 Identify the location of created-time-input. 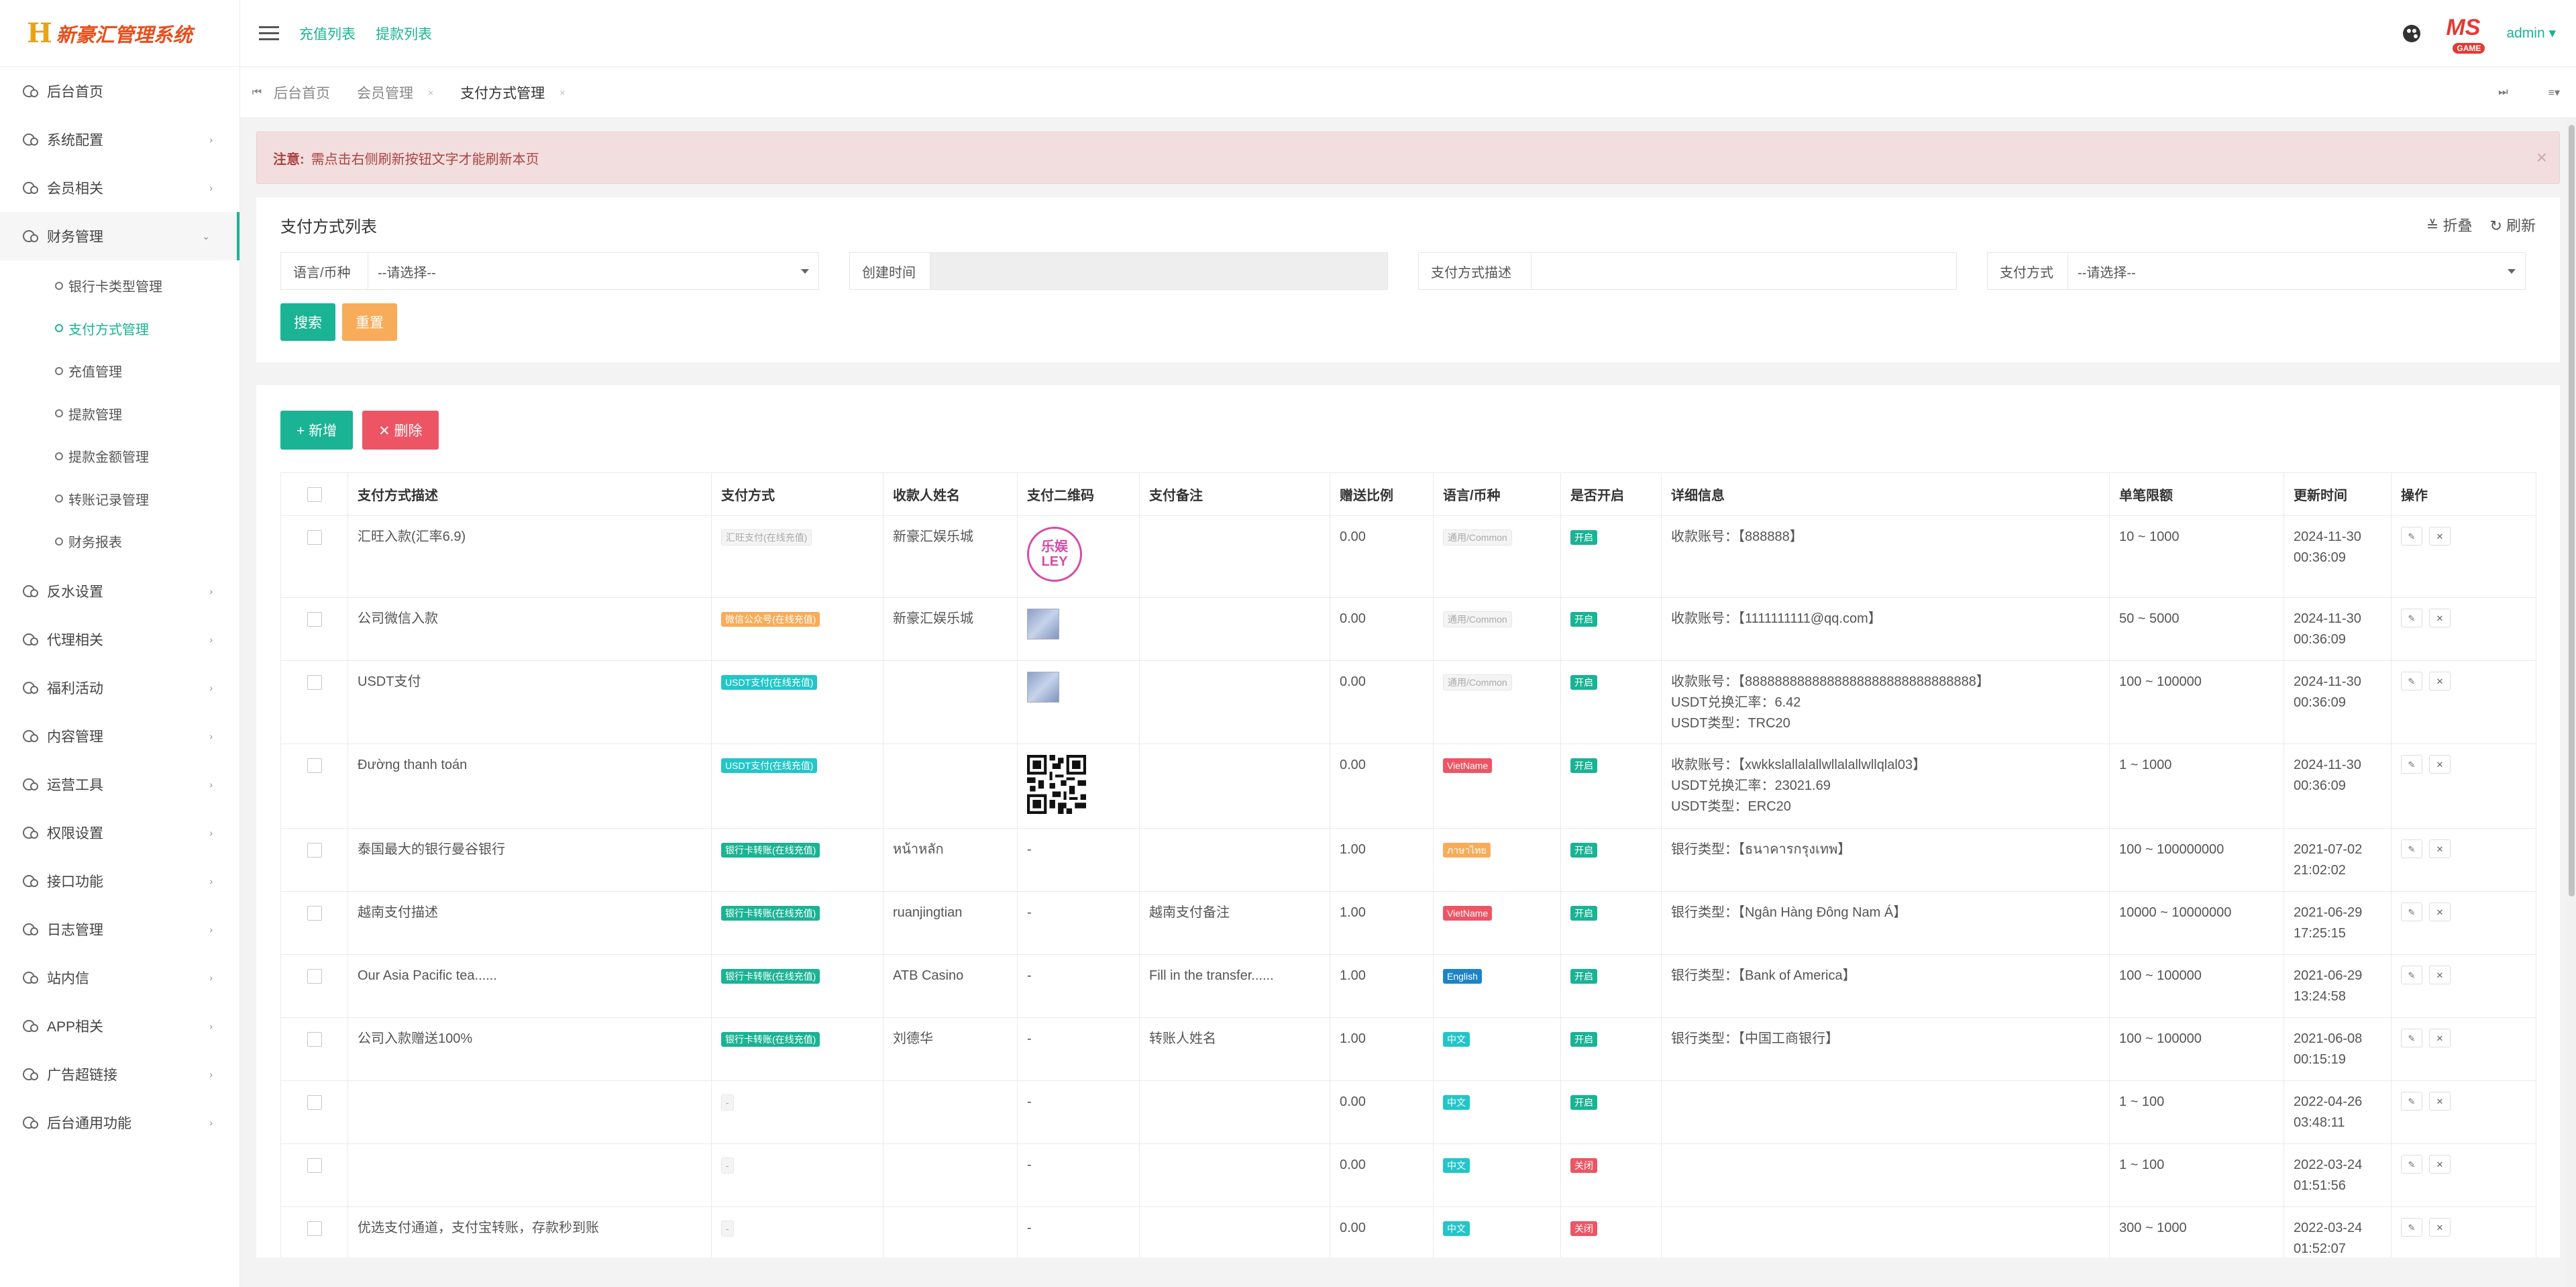
(1158, 271).